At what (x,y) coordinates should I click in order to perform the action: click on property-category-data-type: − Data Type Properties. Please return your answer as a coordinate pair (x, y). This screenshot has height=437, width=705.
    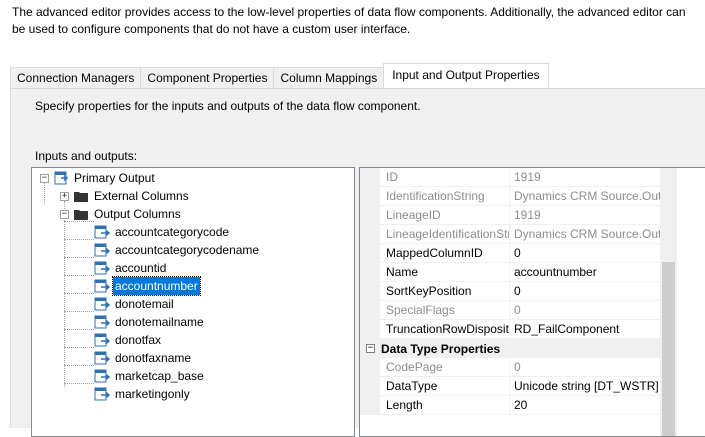
    Looking at the image, I should click on (510, 348).